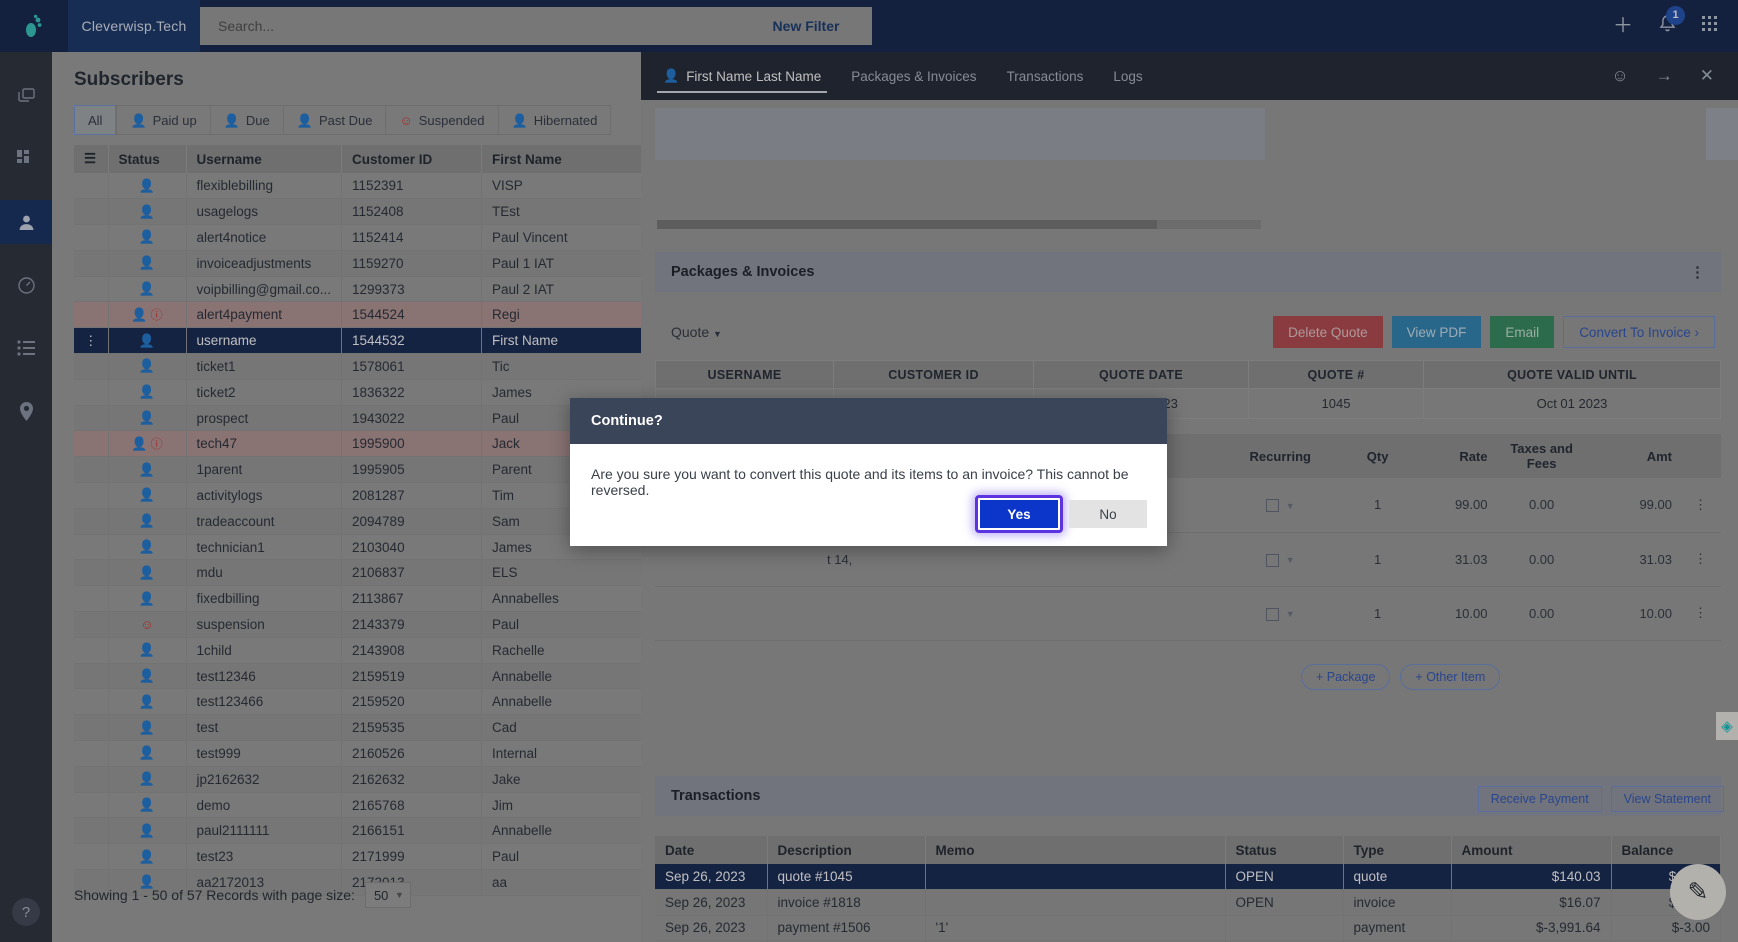 The width and height of the screenshot is (1738, 942). I want to click on no-button: No, so click(1108, 514).